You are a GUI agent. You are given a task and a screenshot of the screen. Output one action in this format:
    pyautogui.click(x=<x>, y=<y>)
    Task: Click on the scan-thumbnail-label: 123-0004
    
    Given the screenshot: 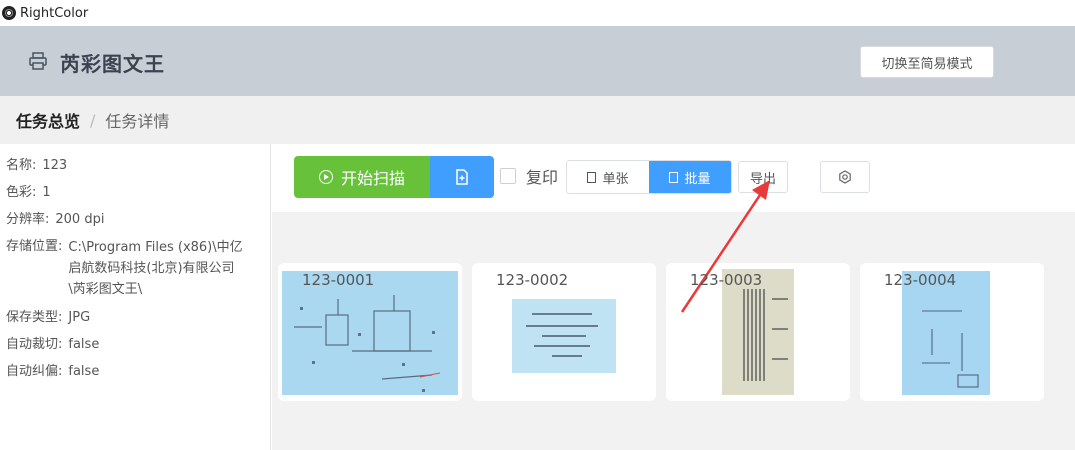 What is the action you would take?
    pyautogui.click(x=920, y=280)
    